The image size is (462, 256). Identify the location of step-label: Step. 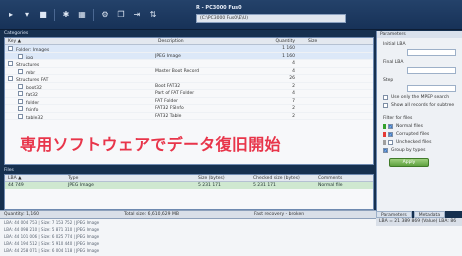
(388, 80).